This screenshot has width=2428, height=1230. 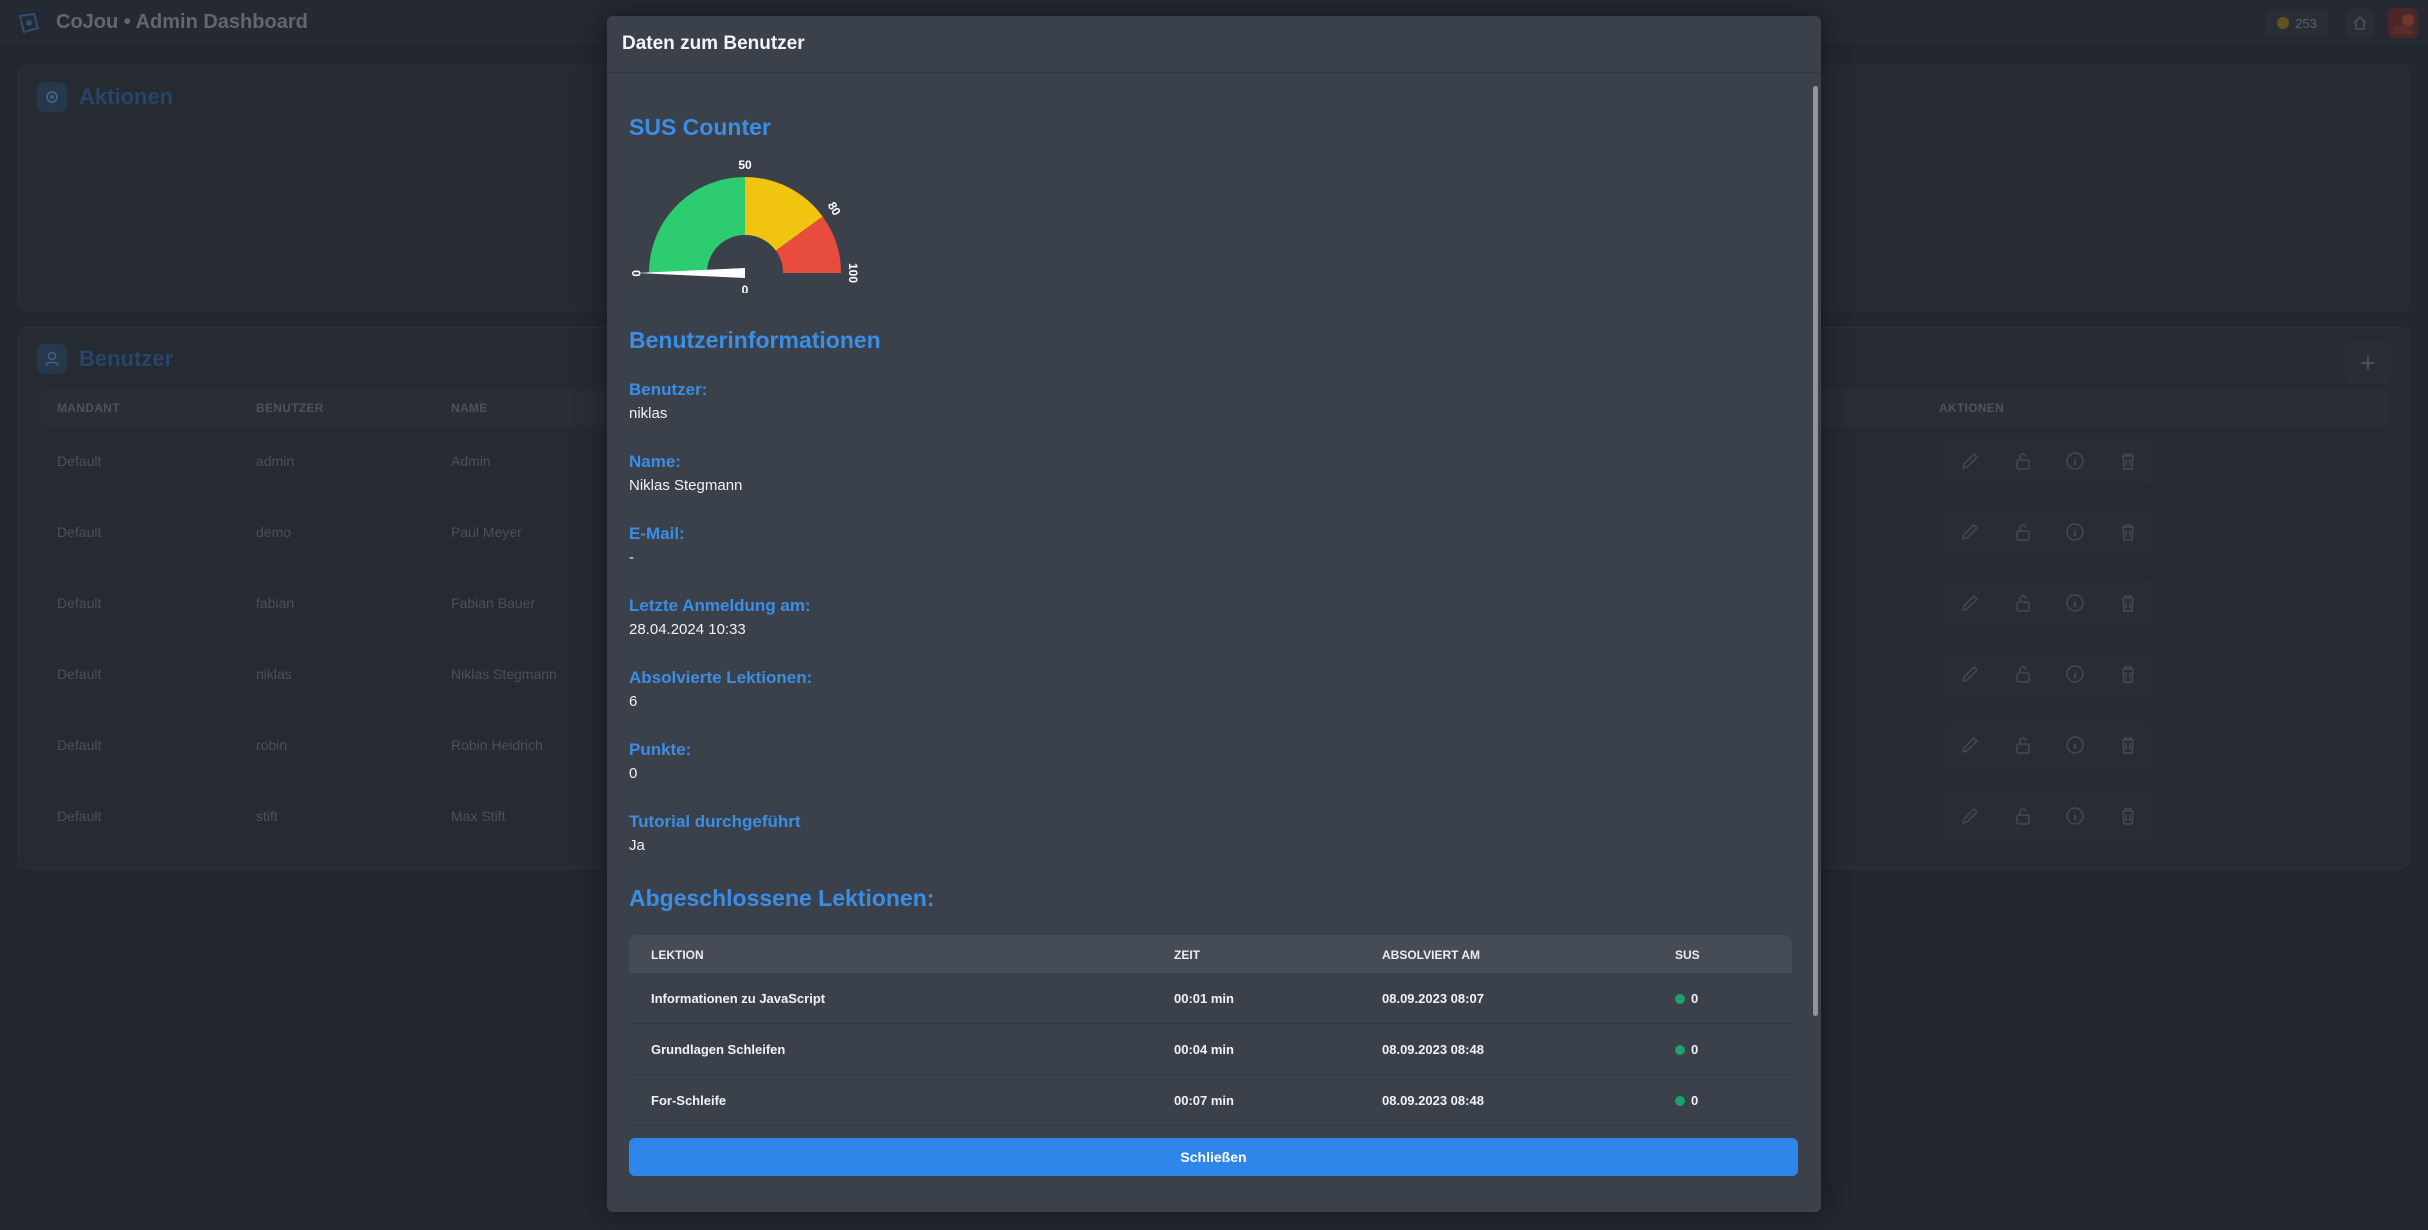 I want to click on field-value: 28.04.2024 10:33, so click(x=687, y=629).